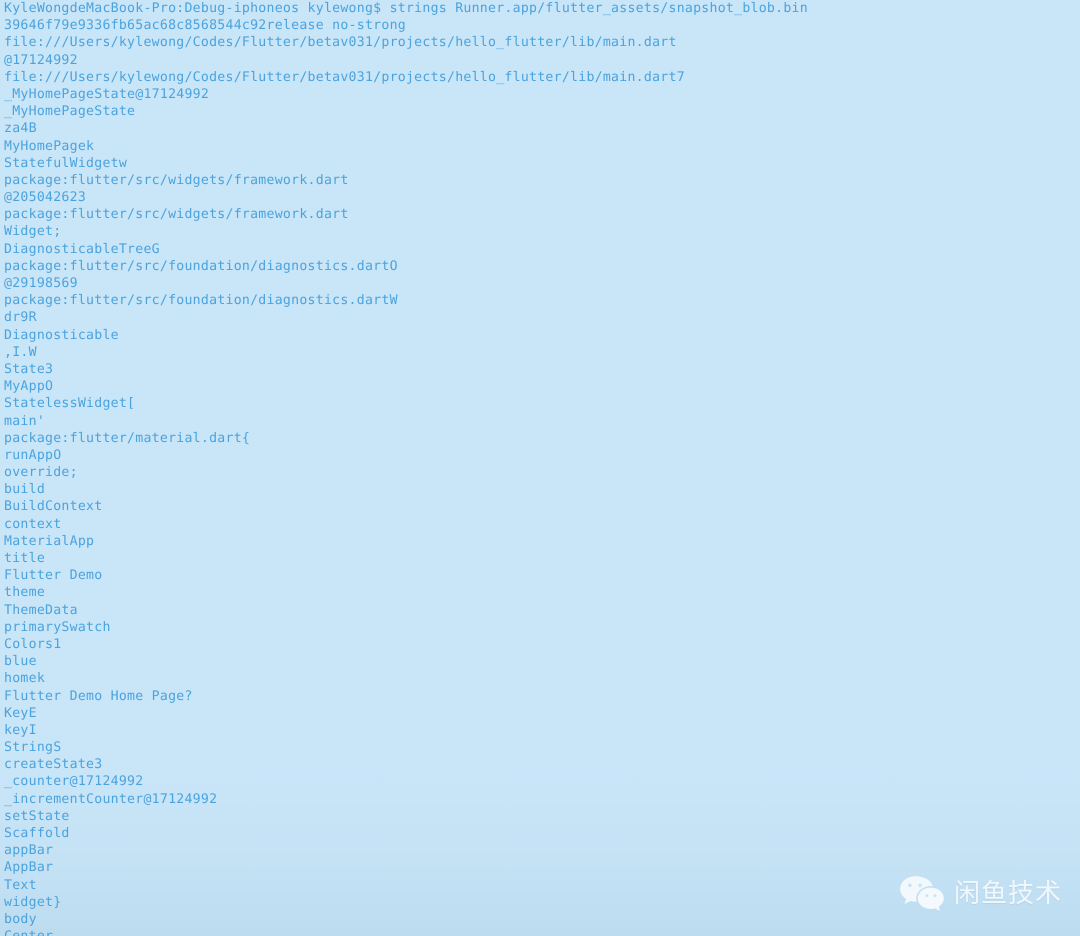  Describe the element at coordinates (25, 679) in the screenshot. I see `terminal-line: homek` at that location.